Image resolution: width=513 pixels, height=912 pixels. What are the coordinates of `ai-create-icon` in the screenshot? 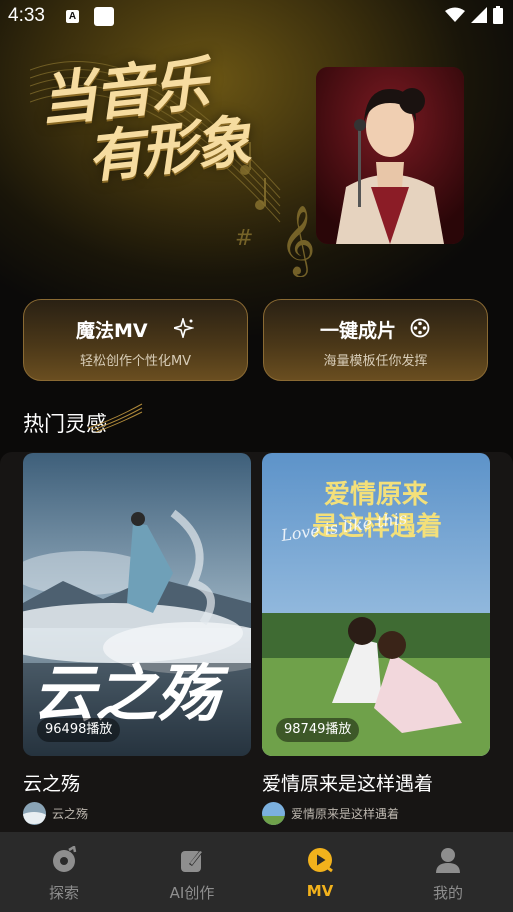 It's located at (192, 861).